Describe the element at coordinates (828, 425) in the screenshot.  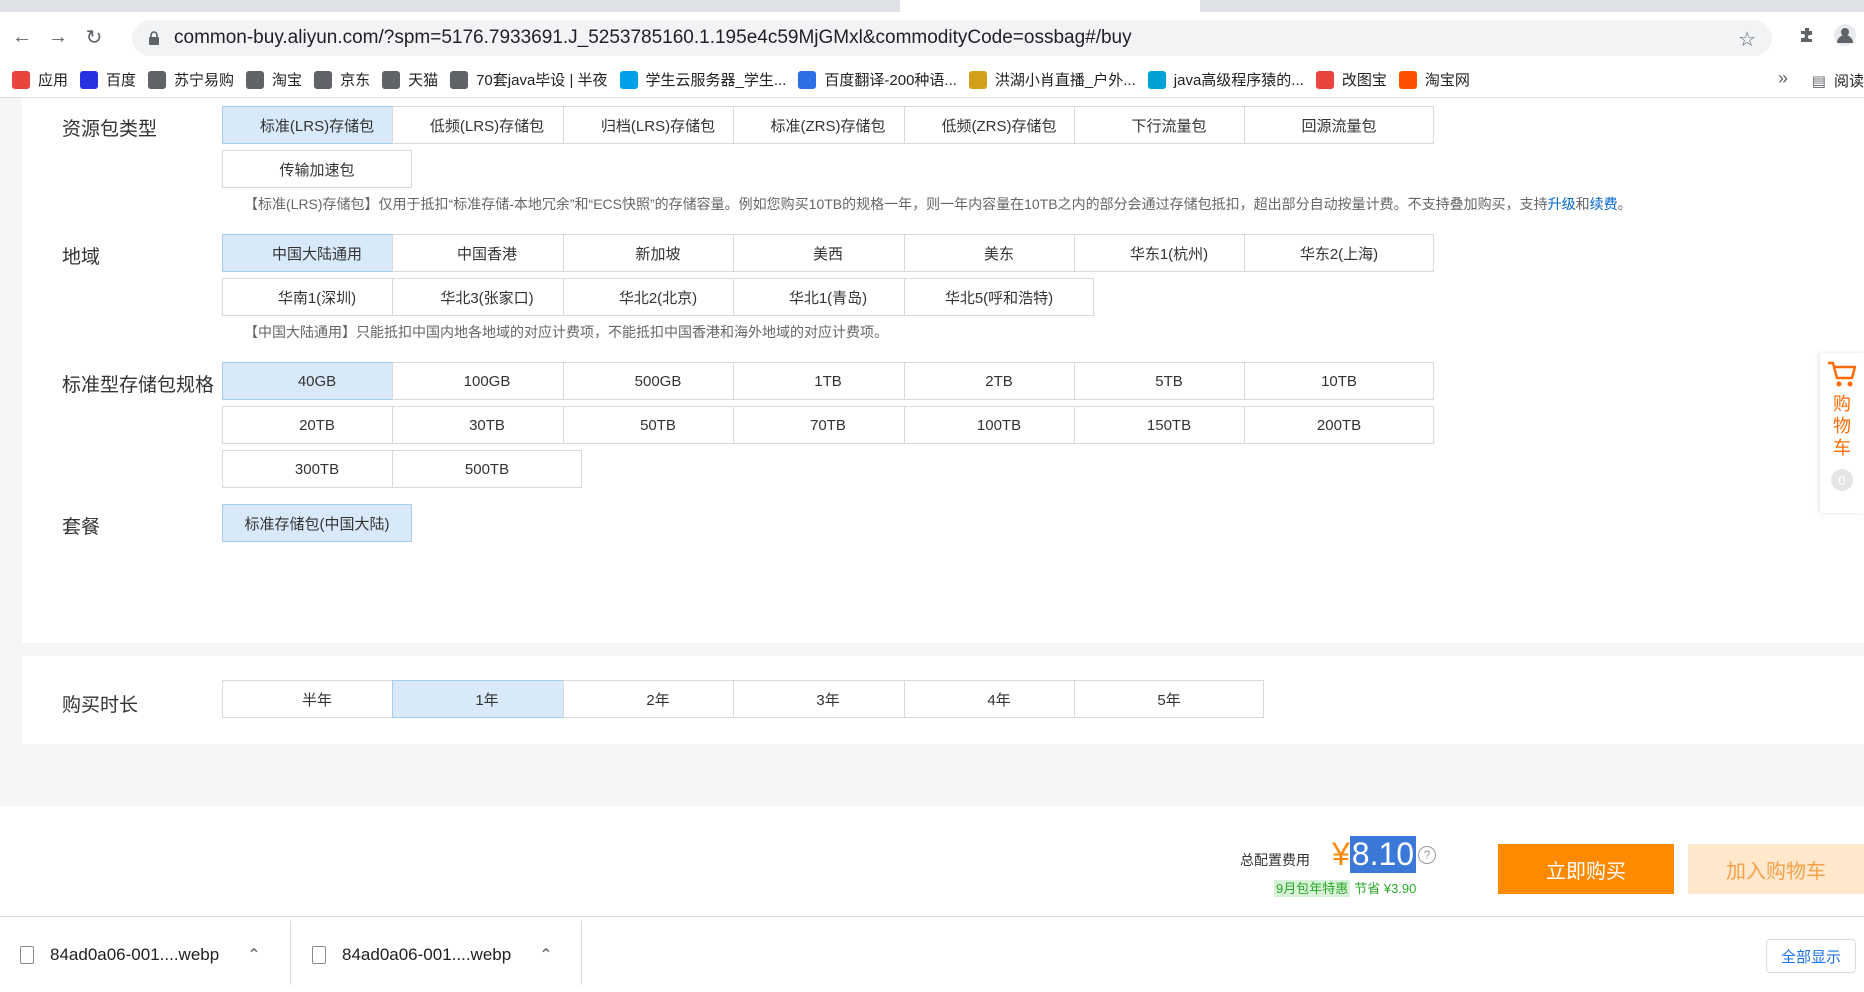
I see `spec-option: 70TB` at that location.